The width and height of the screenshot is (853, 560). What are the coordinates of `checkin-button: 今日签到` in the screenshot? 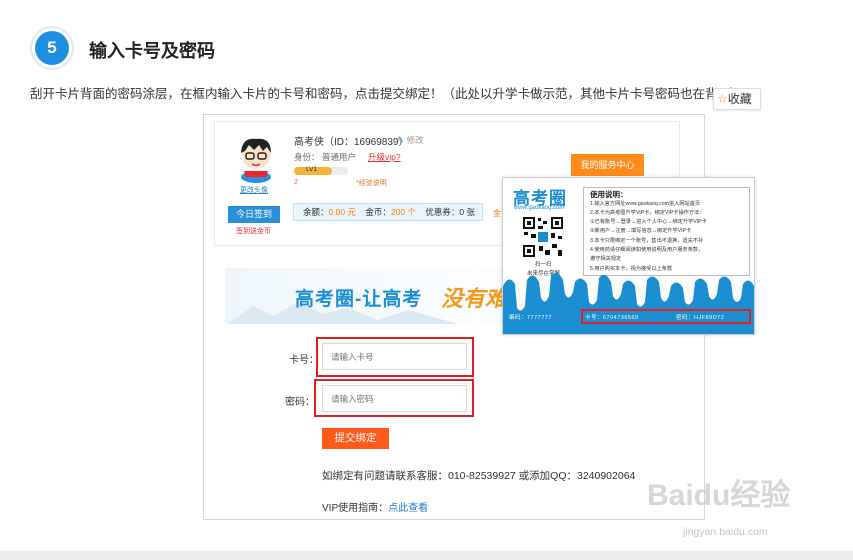 It's located at (254, 214).